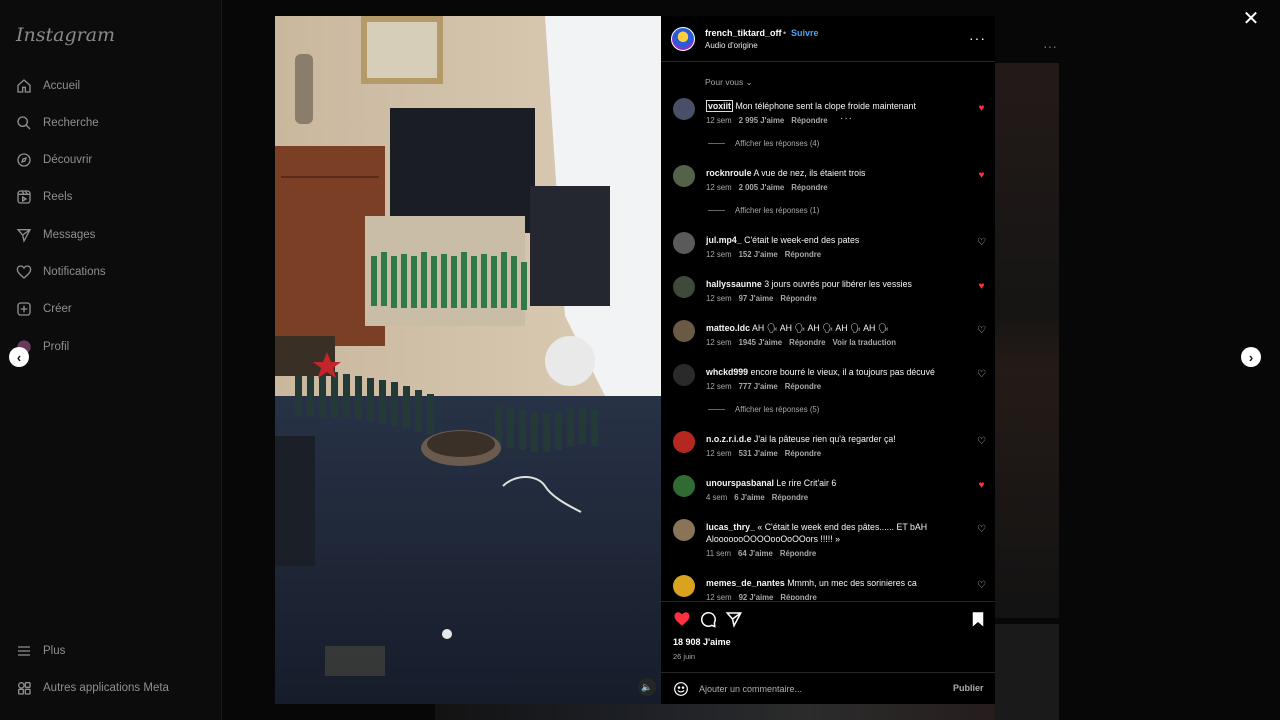 The height and width of the screenshot is (720, 1280). Describe the element at coordinates (718, 553) in the screenshot. I see `comment-time: 11 sem` at that location.